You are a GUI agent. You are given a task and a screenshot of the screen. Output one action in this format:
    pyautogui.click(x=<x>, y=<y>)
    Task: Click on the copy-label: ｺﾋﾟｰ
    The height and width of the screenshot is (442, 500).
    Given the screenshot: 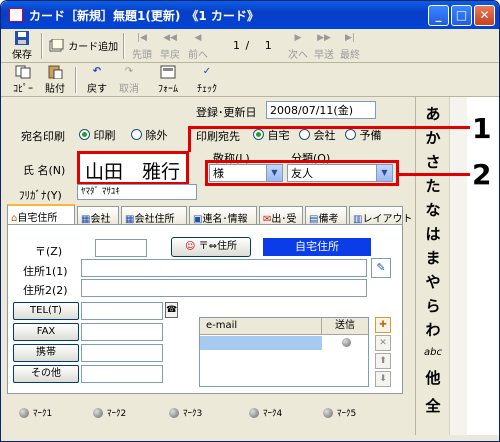 What is the action you would take?
    pyautogui.click(x=23, y=89)
    